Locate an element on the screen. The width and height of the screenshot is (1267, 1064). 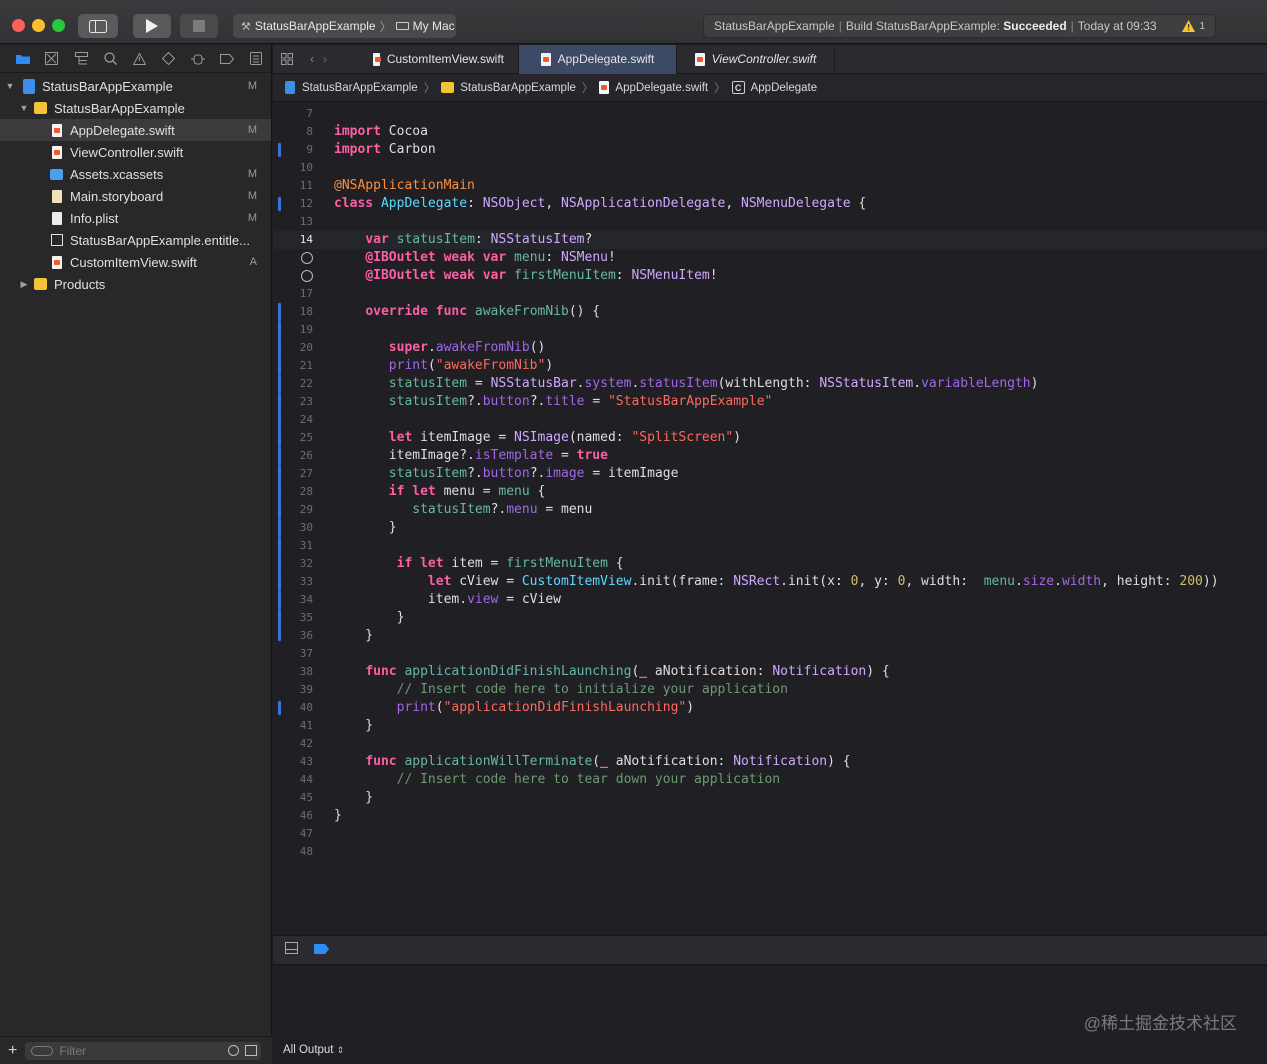
tab-appdelegate: AppDelegate.swift is located at coordinates (598, 59).